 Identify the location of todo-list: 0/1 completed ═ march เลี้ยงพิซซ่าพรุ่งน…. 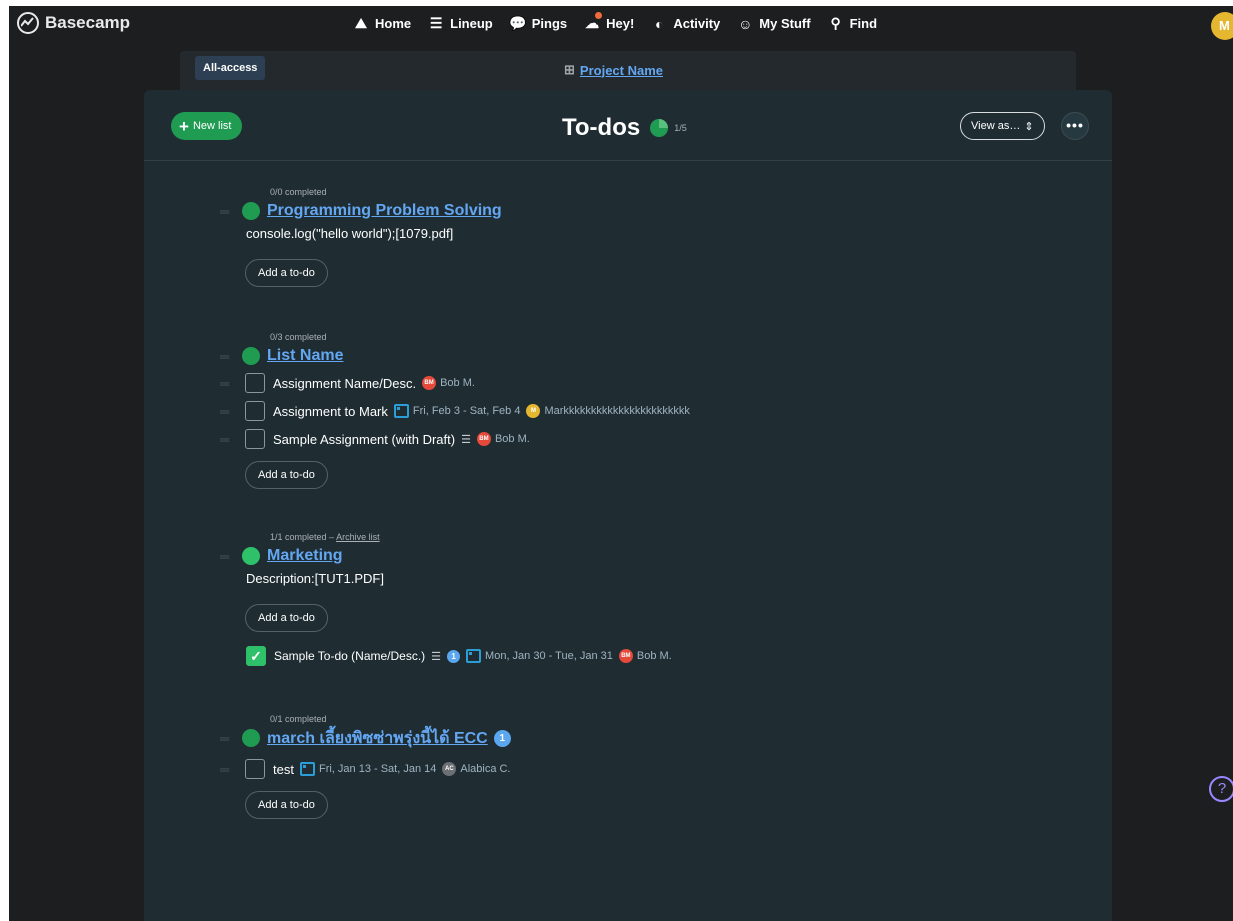
(365, 766).